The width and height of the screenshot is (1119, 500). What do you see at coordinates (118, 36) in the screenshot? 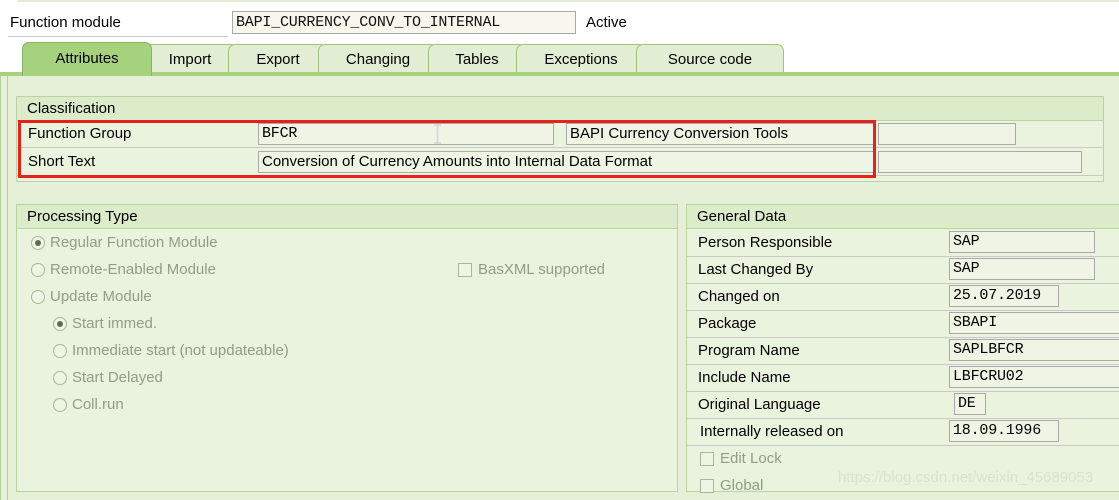
I see `function-module-label-underline` at bounding box center [118, 36].